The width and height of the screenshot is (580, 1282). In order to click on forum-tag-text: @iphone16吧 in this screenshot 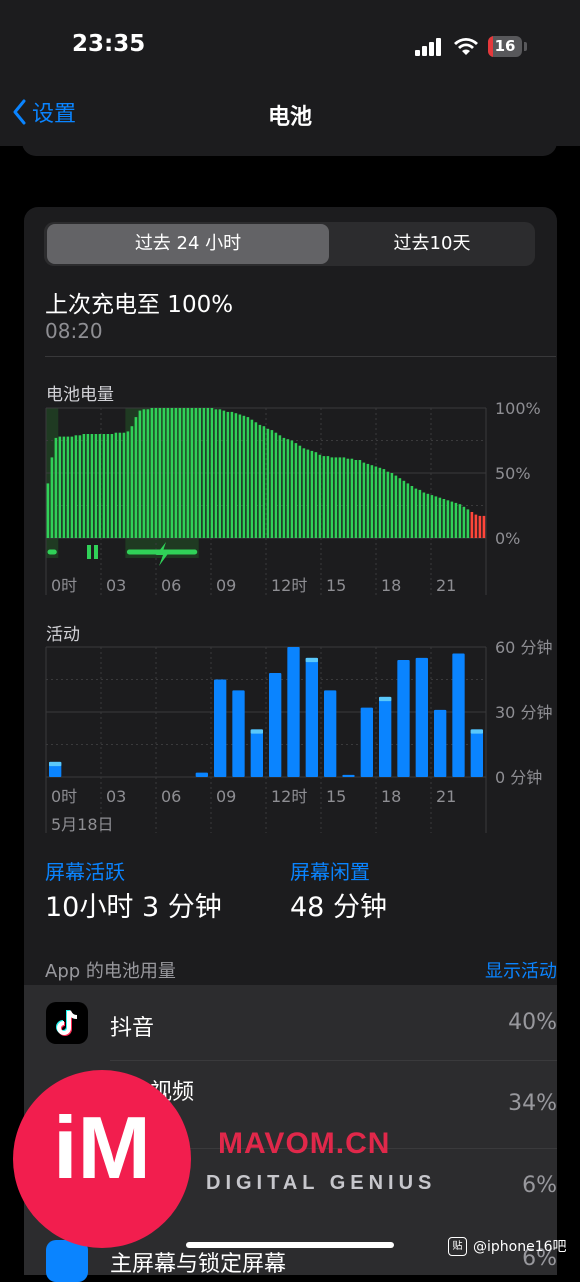, I will do `click(520, 1247)`.